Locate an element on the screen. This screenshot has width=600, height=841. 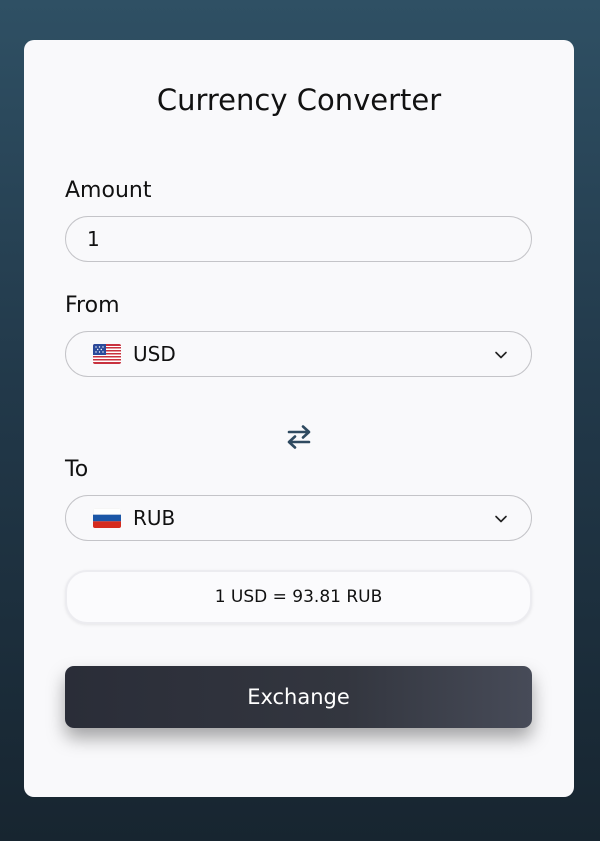
us-flag-icon is located at coordinates (107, 354).